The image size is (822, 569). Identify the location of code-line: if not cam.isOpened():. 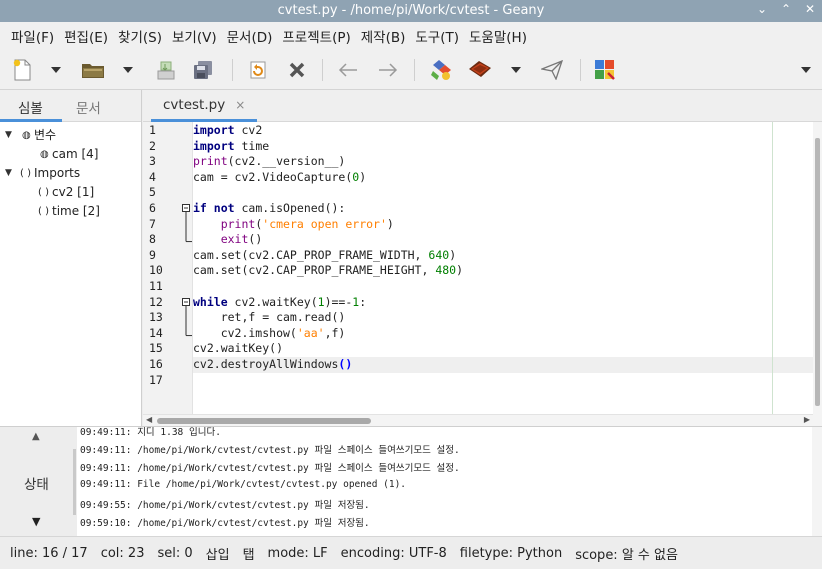
(269, 209).